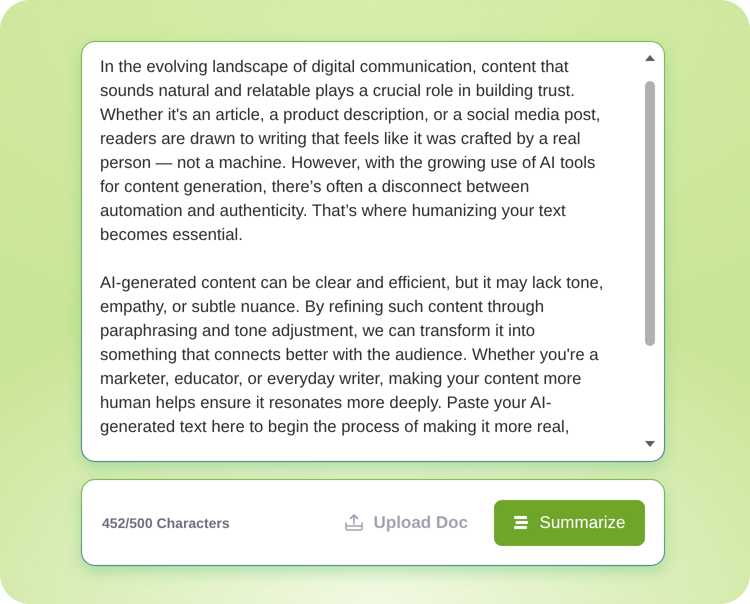 The width and height of the screenshot is (750, 604). Describe the element at coordinates (166, 522) in the screenshot. I see `character-count: 452/500 Characters` at that location.